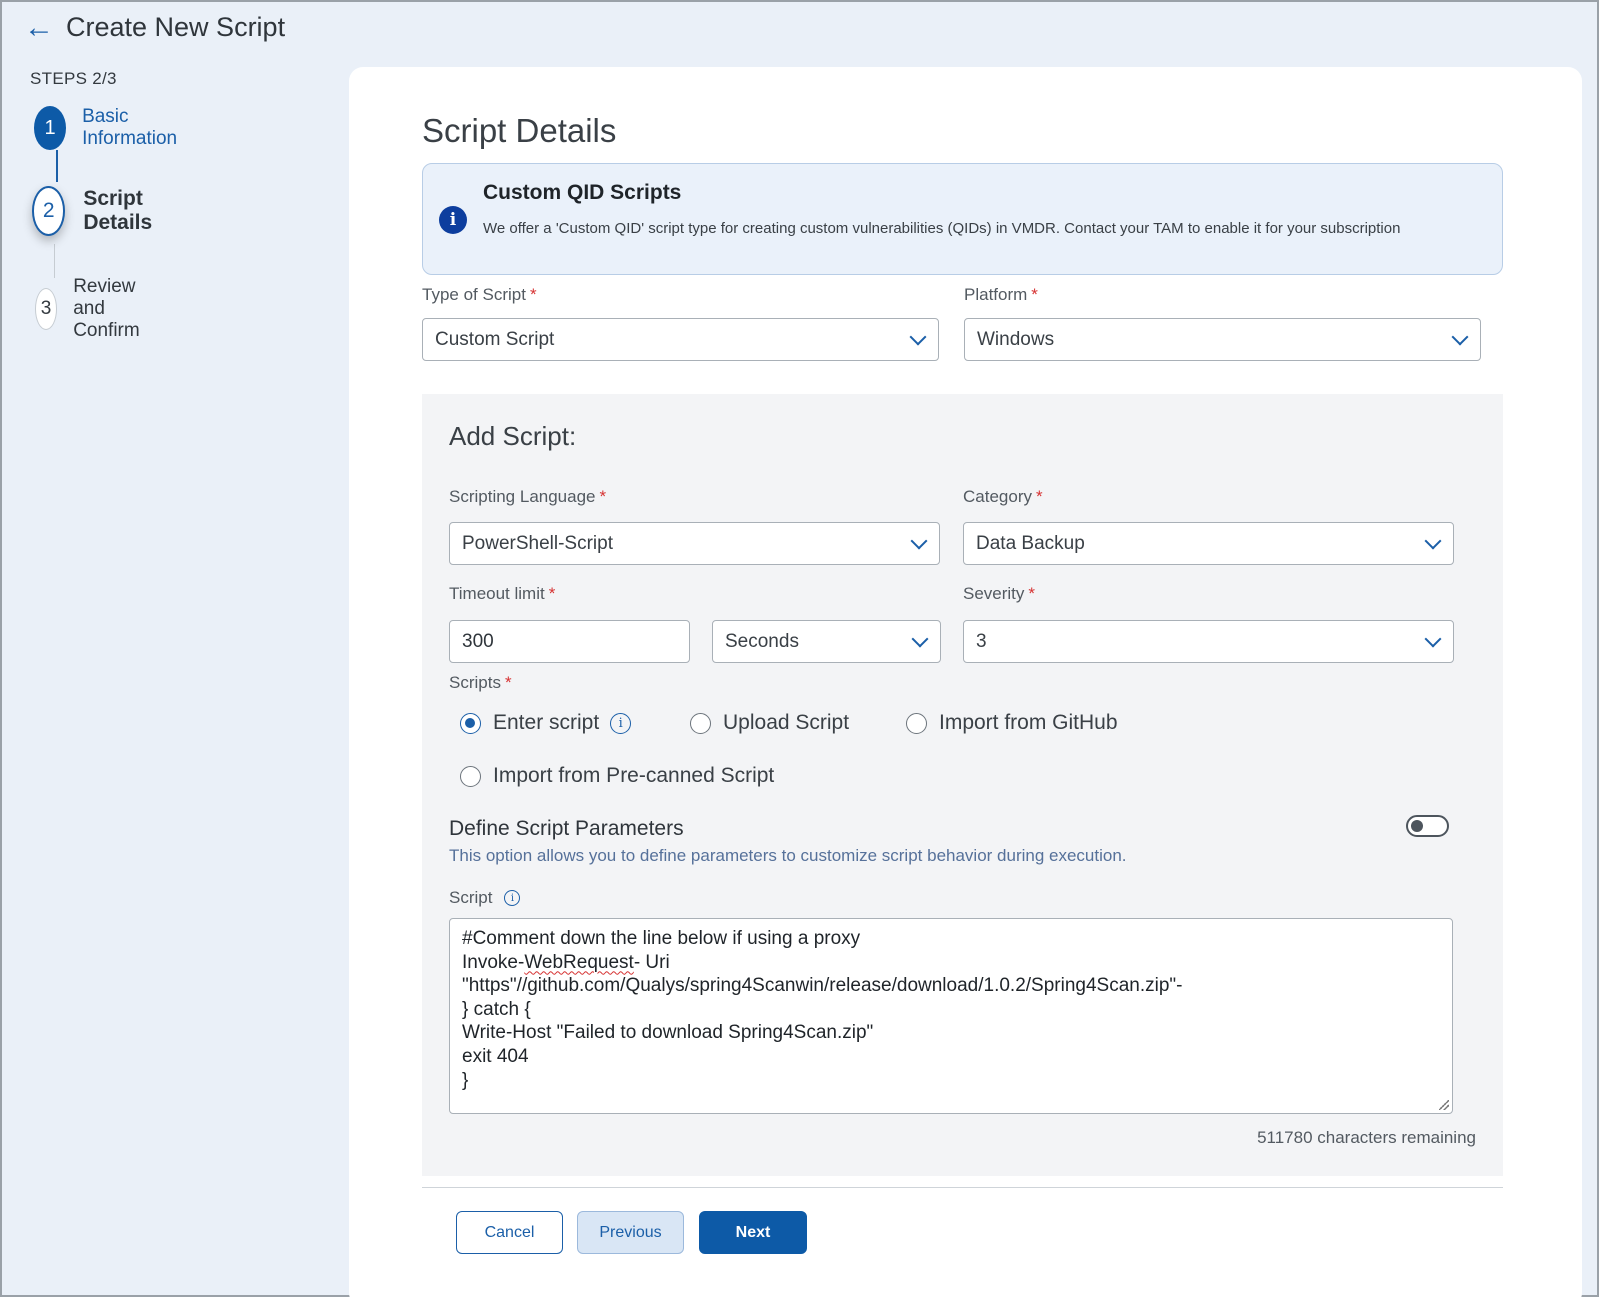 The height and width of the screenshot is (1297, 1599). I want to click on previous-button: Previous, so click(630, 1232).